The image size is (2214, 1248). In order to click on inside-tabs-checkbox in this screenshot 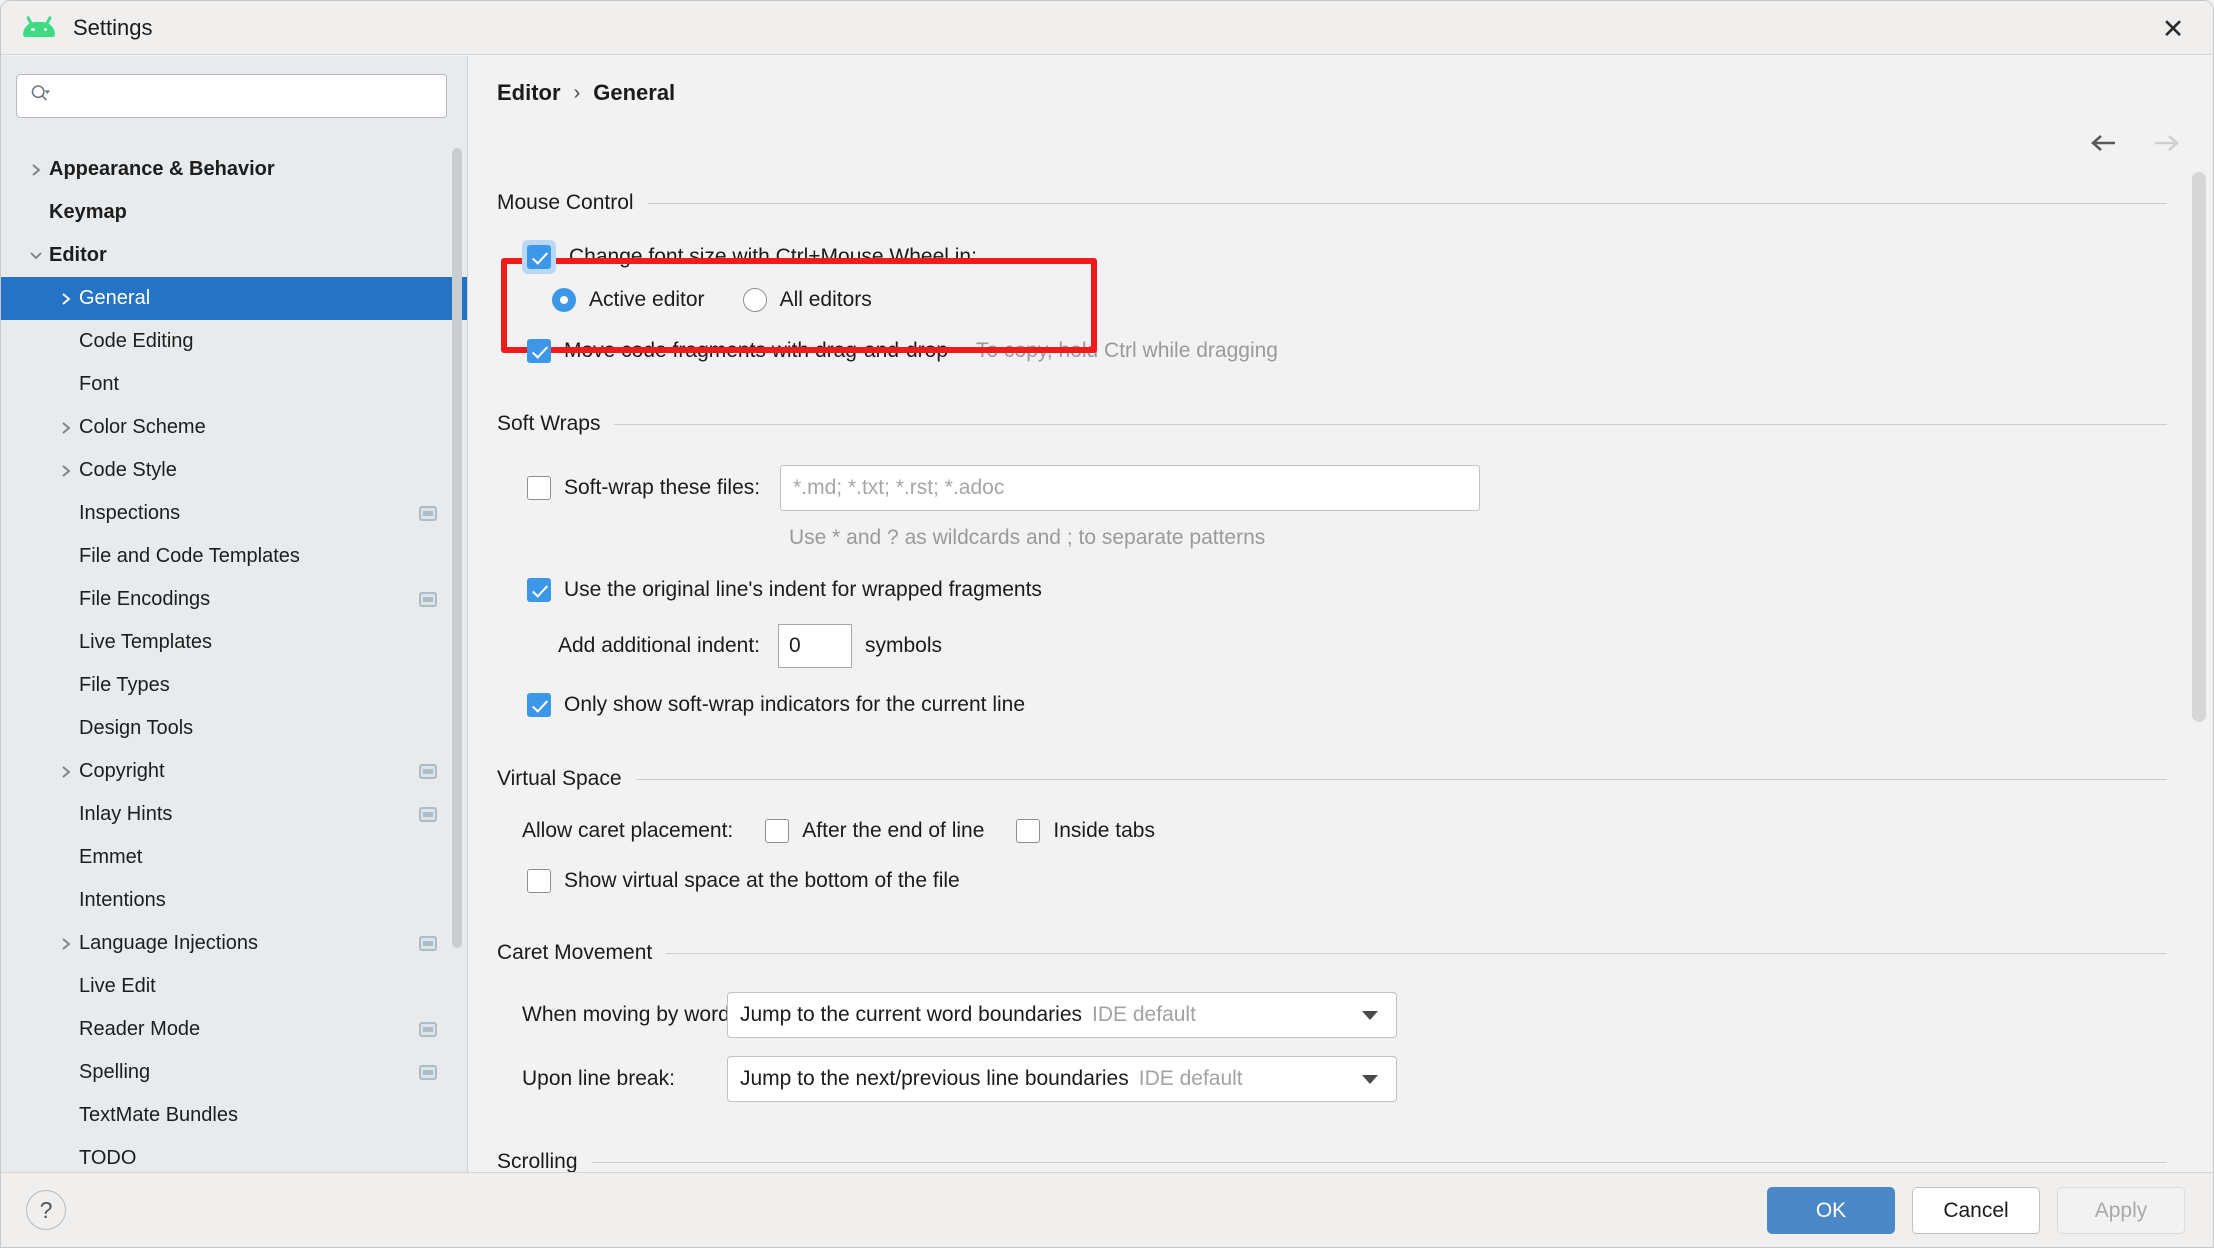, I will do `click(1028, 831)`.